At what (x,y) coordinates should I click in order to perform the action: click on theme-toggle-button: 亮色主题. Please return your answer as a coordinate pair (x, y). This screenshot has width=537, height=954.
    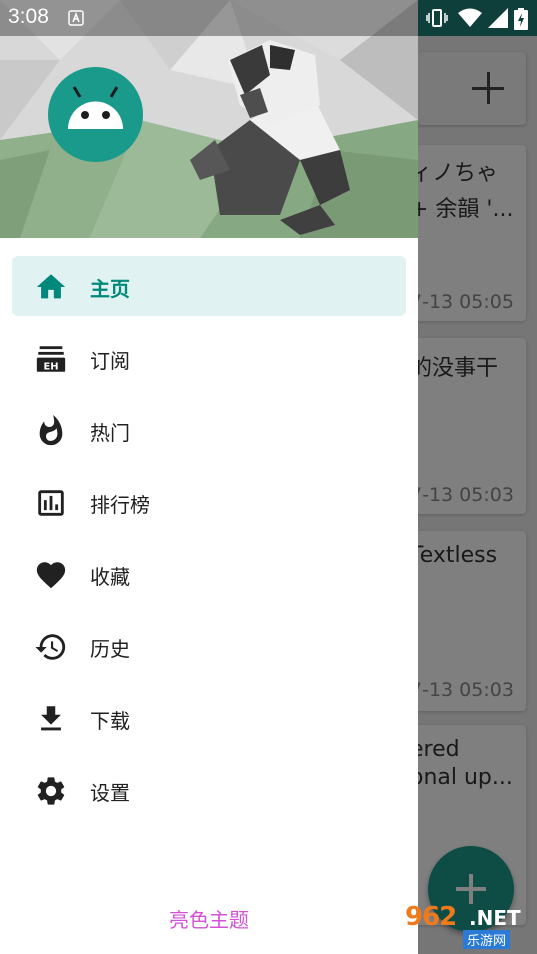
    Looking at the image, I should click on (209, 918).